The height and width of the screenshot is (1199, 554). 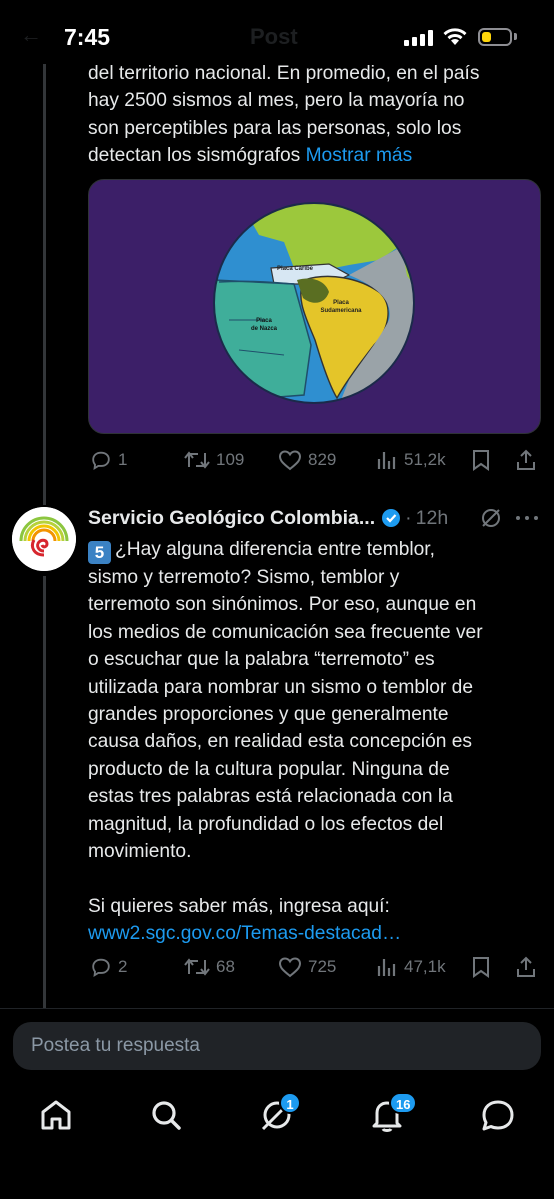 I want to click on back-arrow-icon: ←, so click(x=31, y=35).